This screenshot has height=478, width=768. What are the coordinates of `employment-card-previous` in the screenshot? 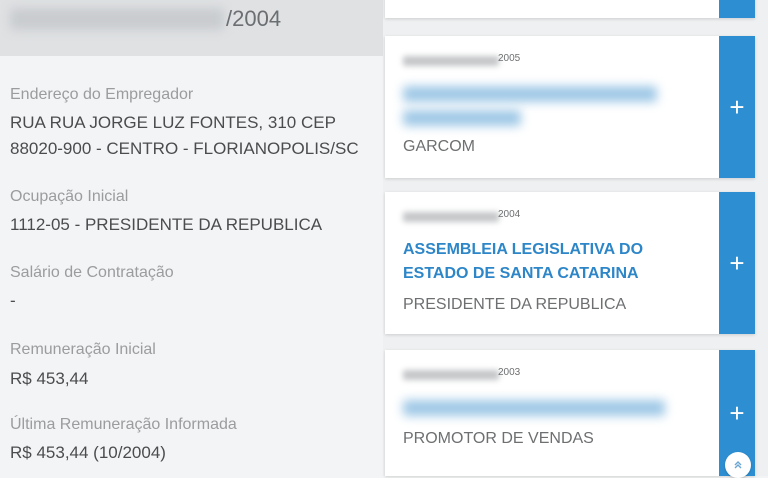 It's located at (570, 9).